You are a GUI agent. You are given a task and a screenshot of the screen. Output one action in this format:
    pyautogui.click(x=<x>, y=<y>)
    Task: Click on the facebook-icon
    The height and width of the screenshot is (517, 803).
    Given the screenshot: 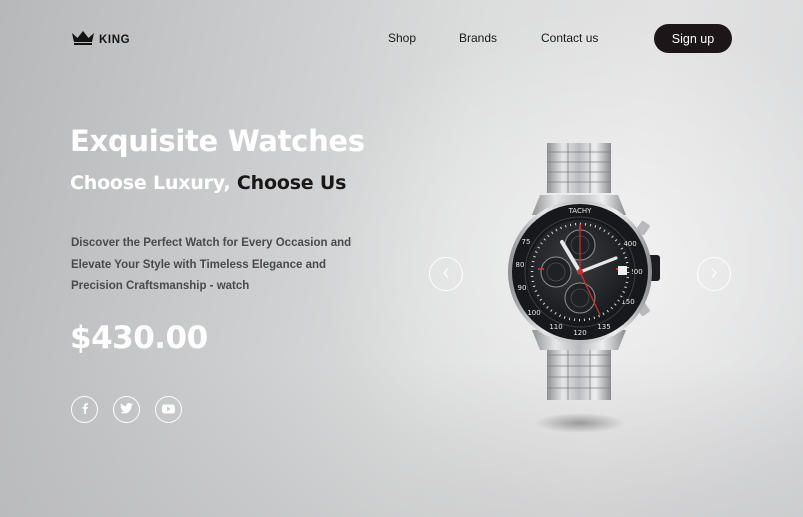 What is the action you would take?
    pyautogui.click(x=85, y=410)
    